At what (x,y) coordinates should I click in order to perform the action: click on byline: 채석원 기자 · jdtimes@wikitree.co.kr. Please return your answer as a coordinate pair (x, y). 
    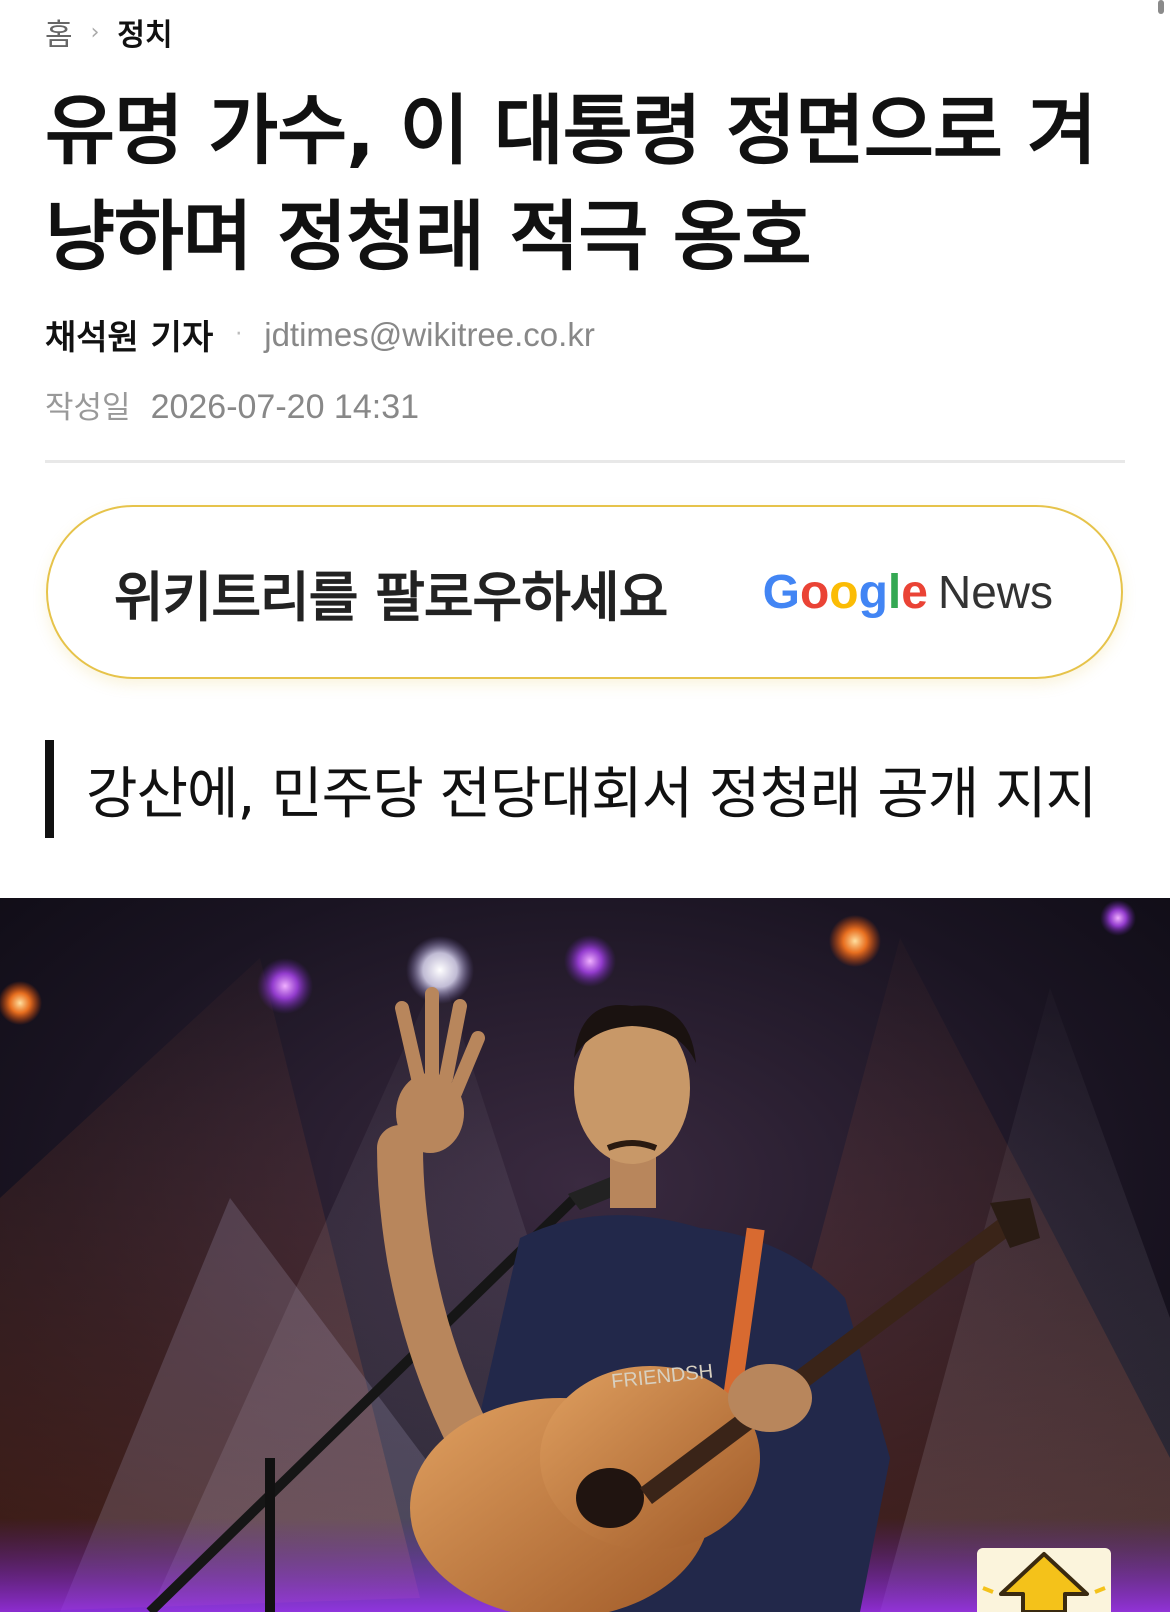
    Looking at the image, I should click on (320, 334).